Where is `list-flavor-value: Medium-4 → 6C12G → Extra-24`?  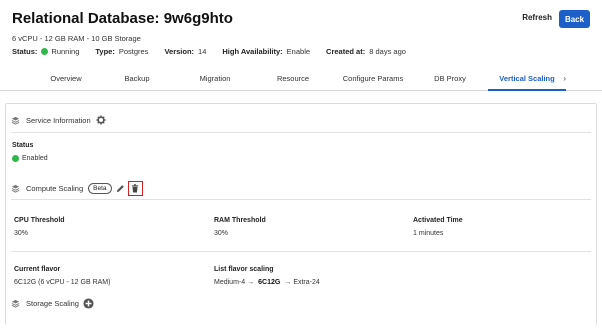 list-flavor-value: Medium-4 → 6C12G → Extra-24 is located at coordinates (267, 282).